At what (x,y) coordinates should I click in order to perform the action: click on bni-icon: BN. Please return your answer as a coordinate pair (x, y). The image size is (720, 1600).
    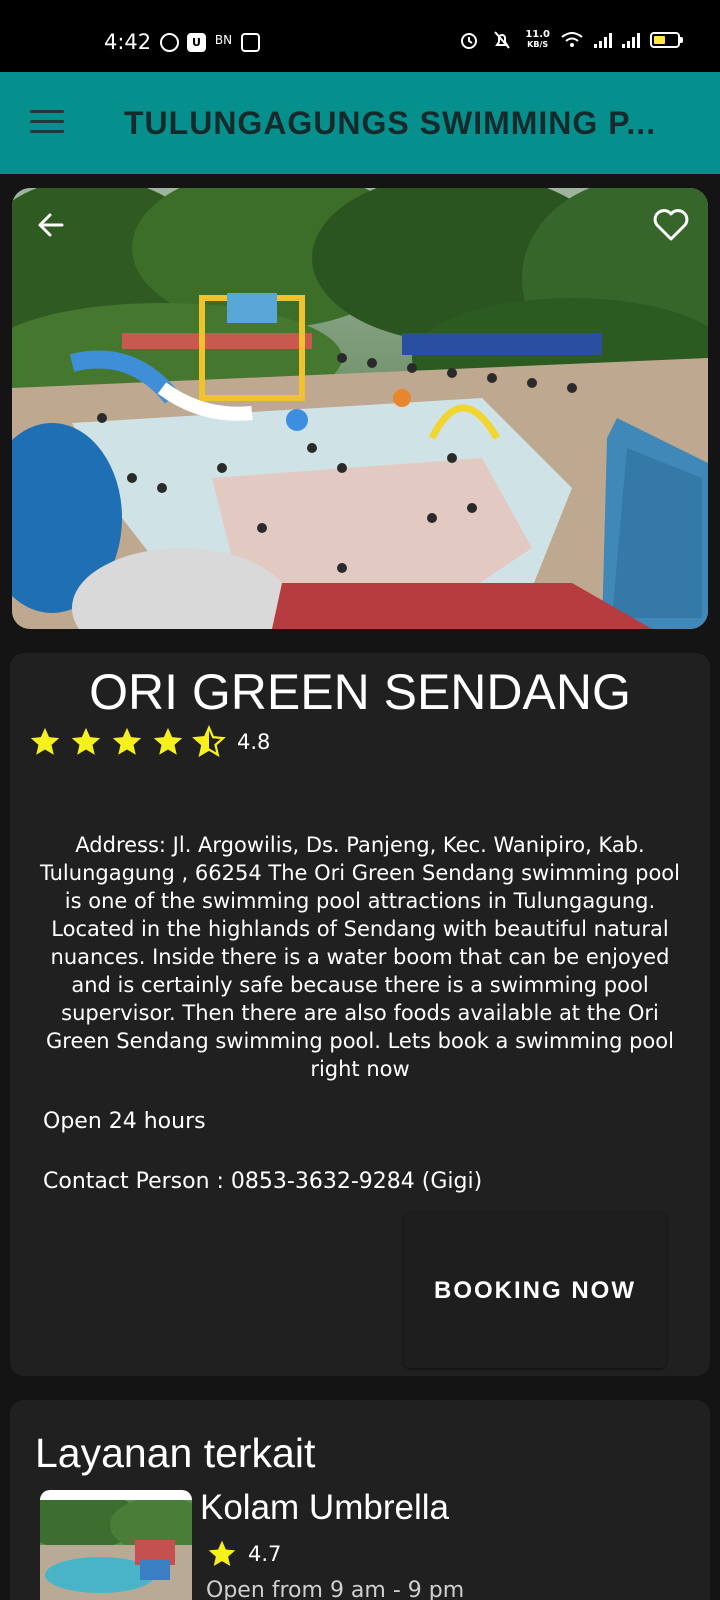
    Looking at the image, I should click on (223, 40).